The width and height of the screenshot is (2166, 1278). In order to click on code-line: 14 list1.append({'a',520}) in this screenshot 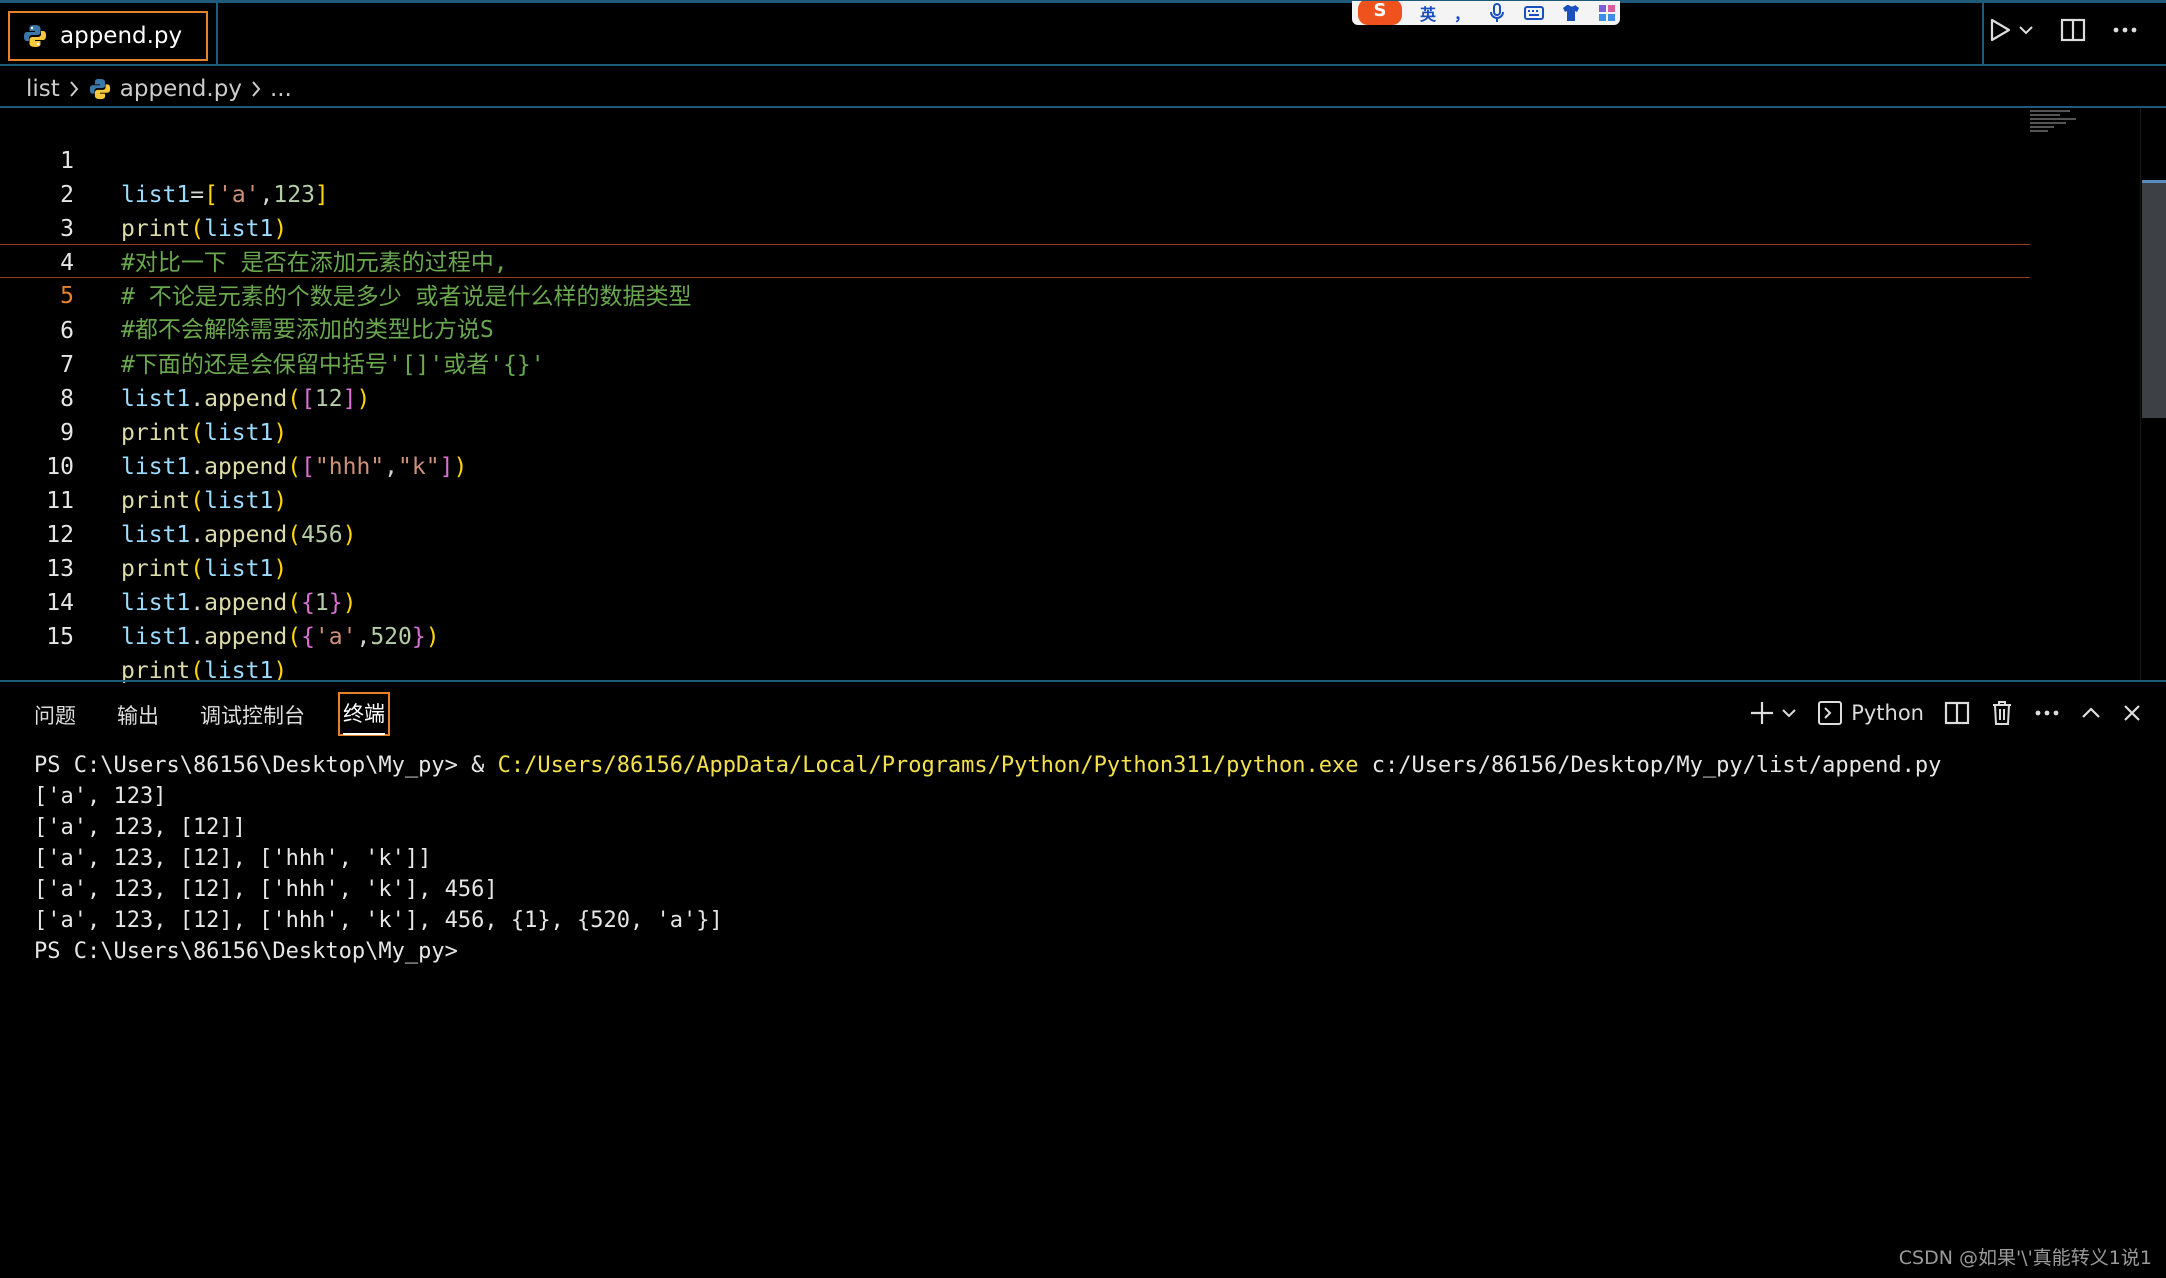, I will do `click(1015, 601)`.